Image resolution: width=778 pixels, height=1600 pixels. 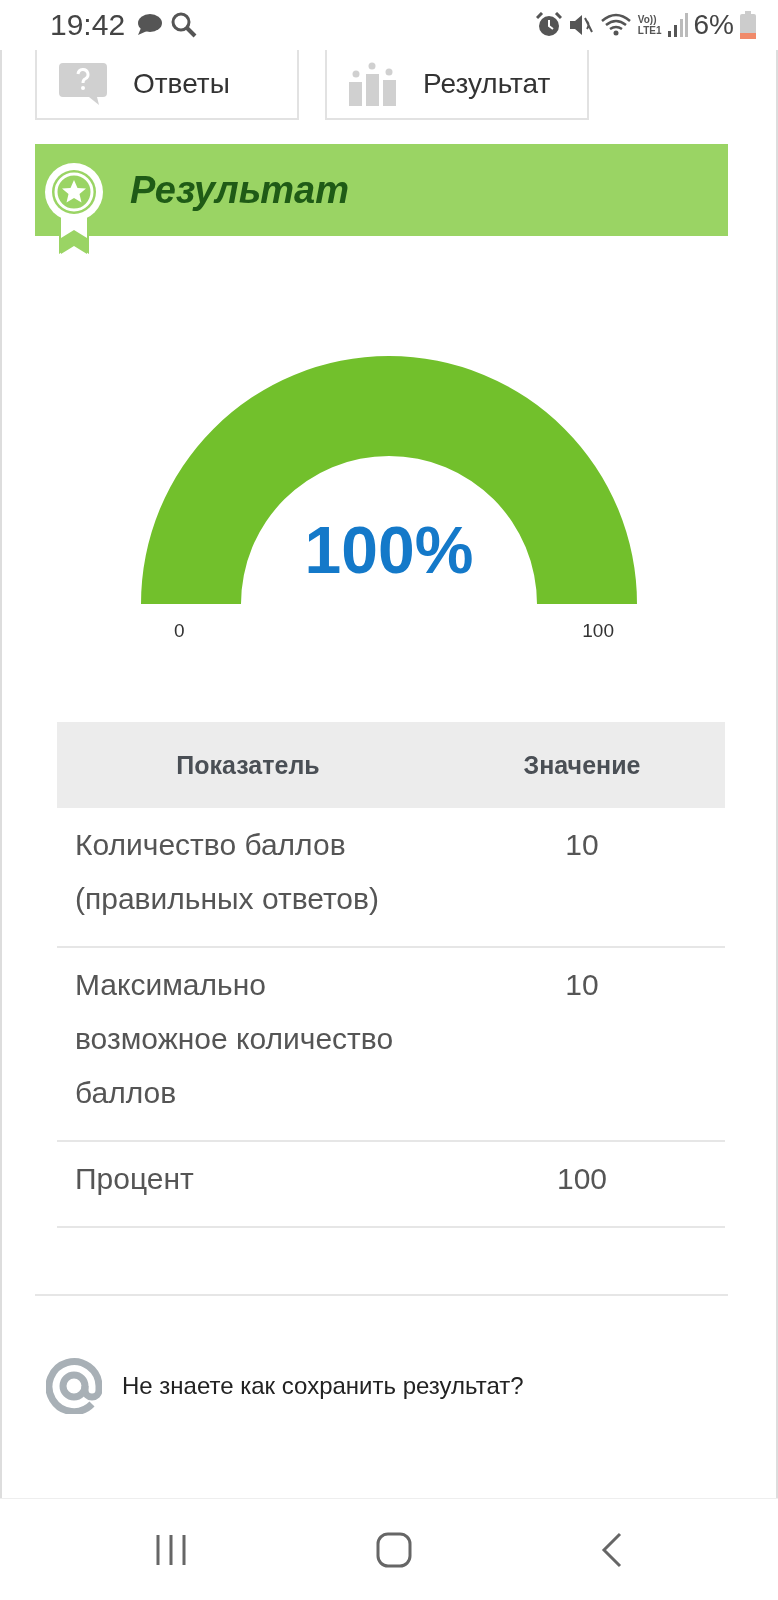 I want to click on table-cell: Процент, so click(x=248, y=1184).